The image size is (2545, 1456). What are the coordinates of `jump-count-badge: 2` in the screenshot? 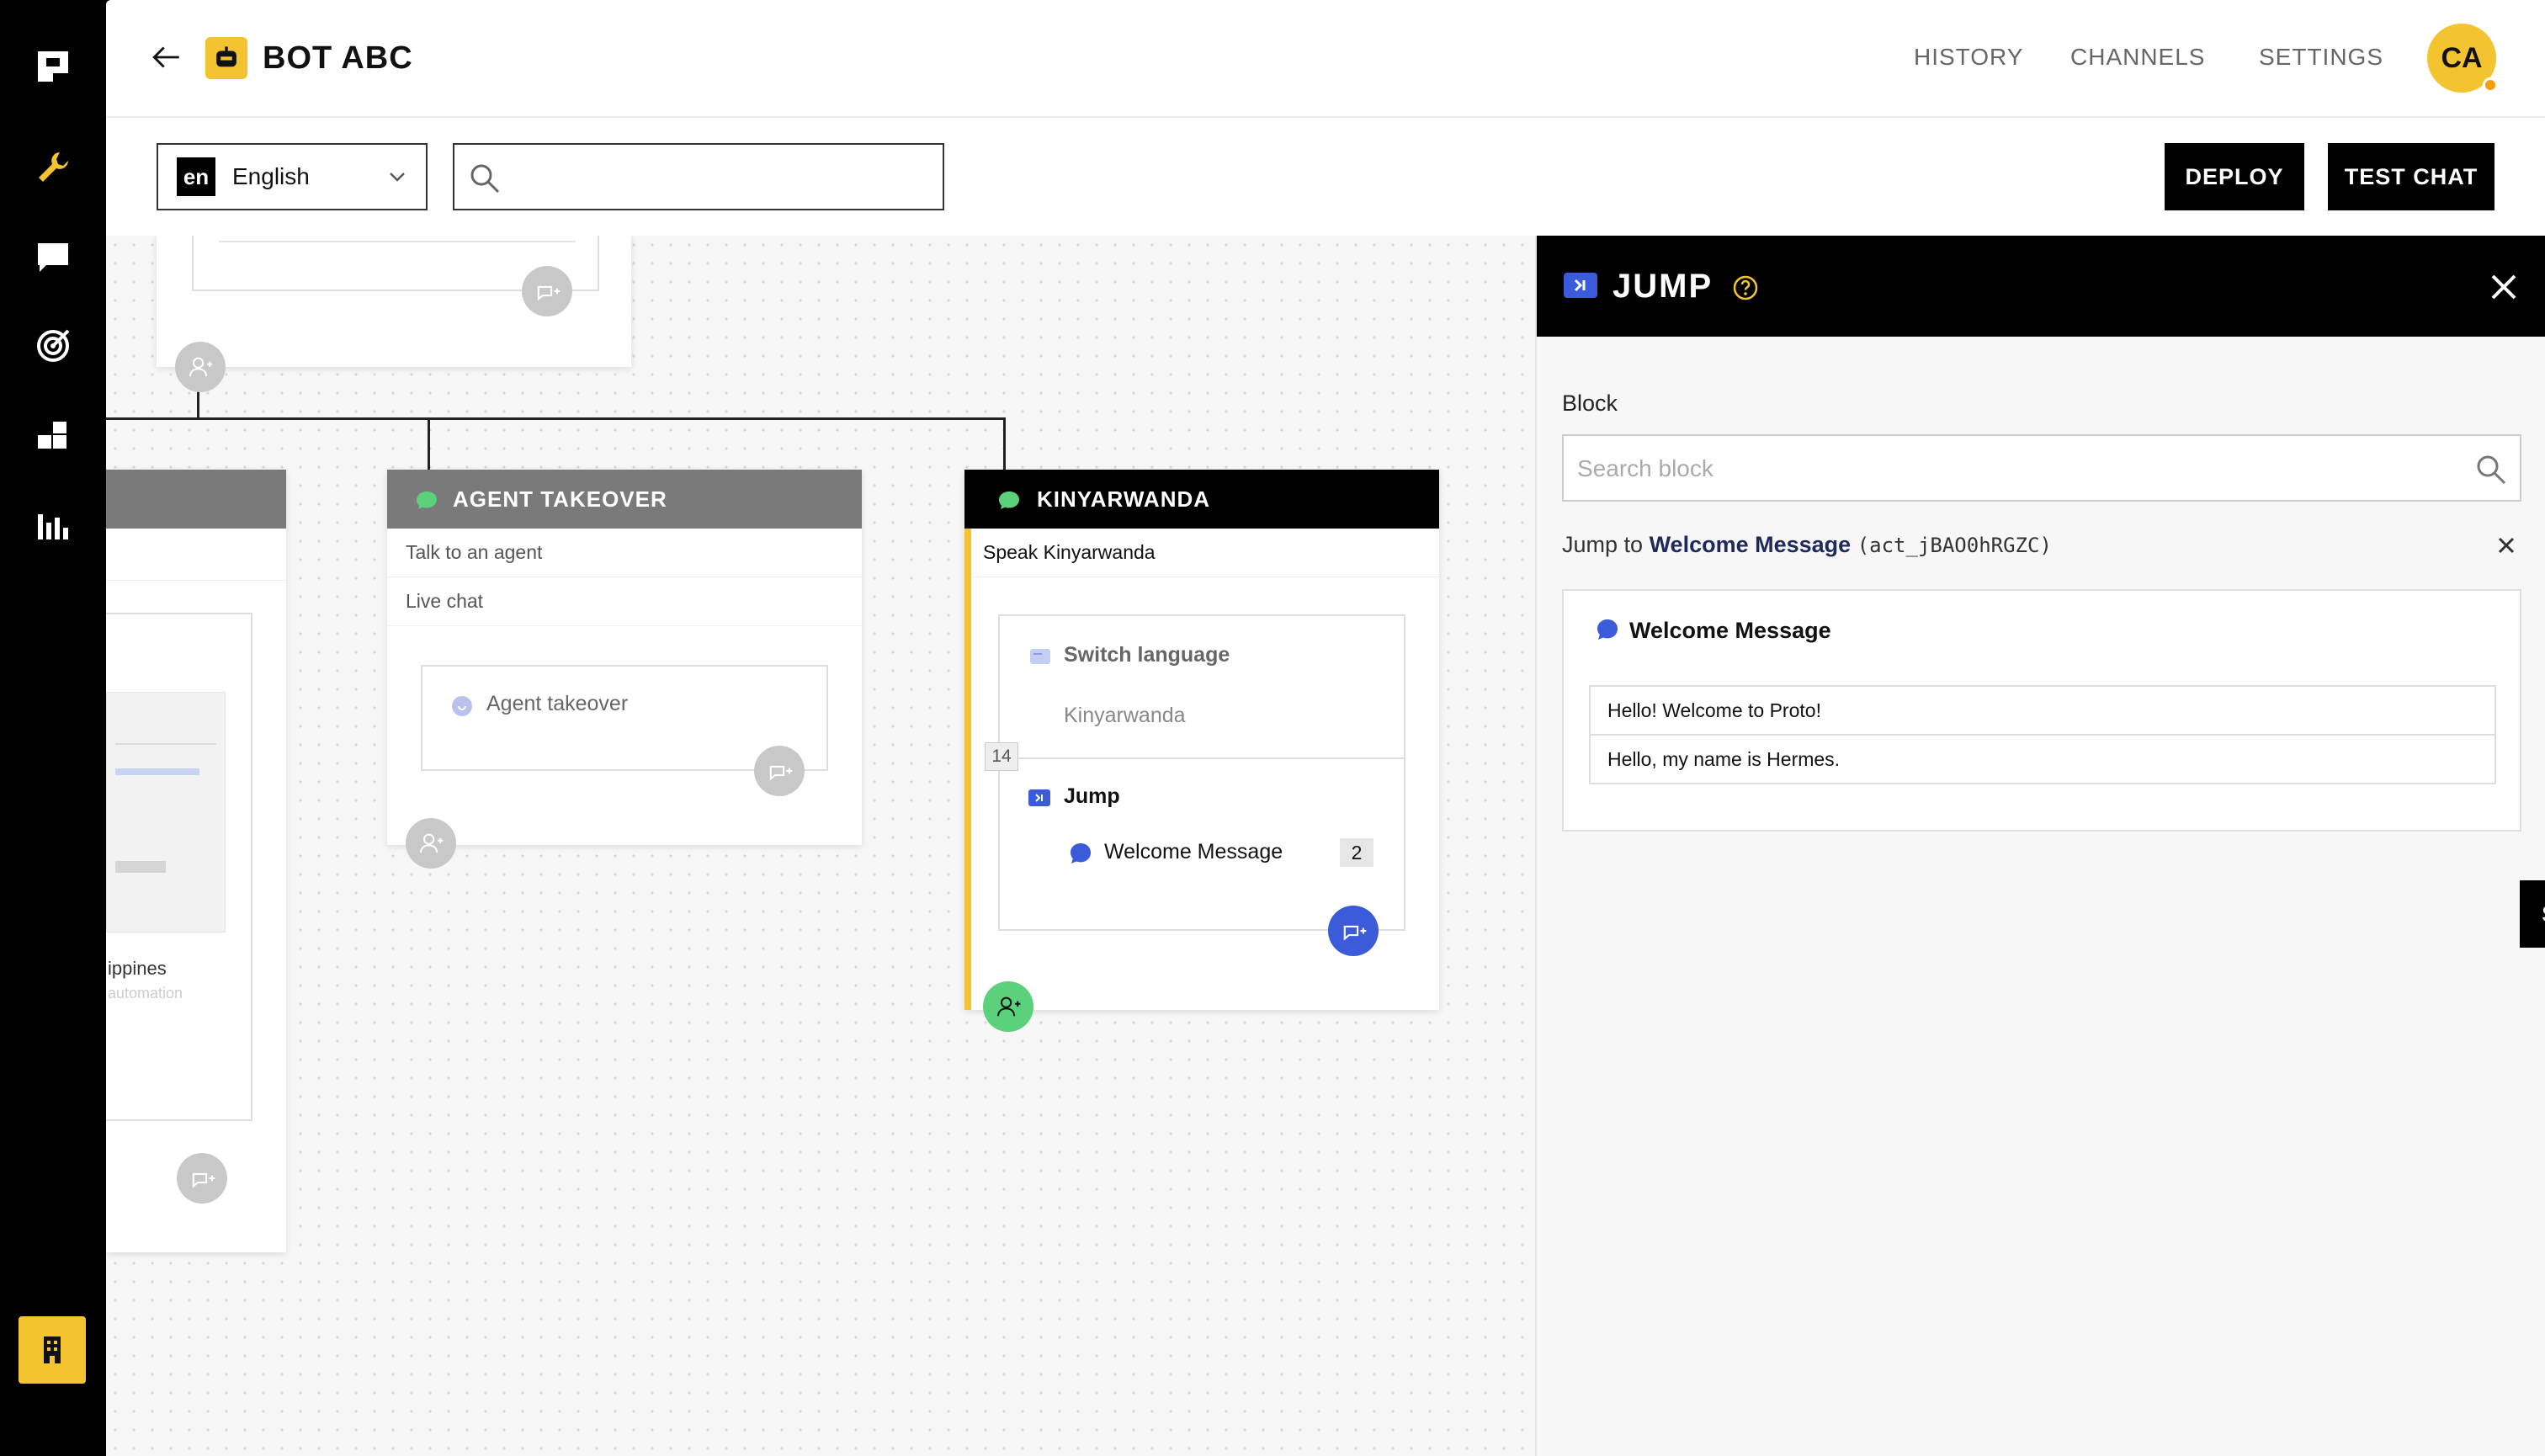 It's located at (1357, 852).